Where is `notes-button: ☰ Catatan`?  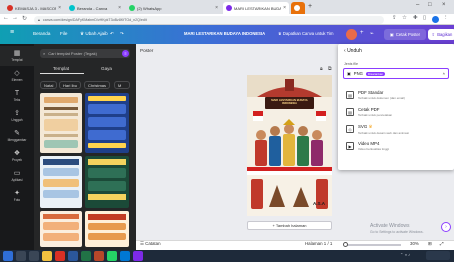 notes-button: ☰ Catatan is located at coordinates (150, 244).